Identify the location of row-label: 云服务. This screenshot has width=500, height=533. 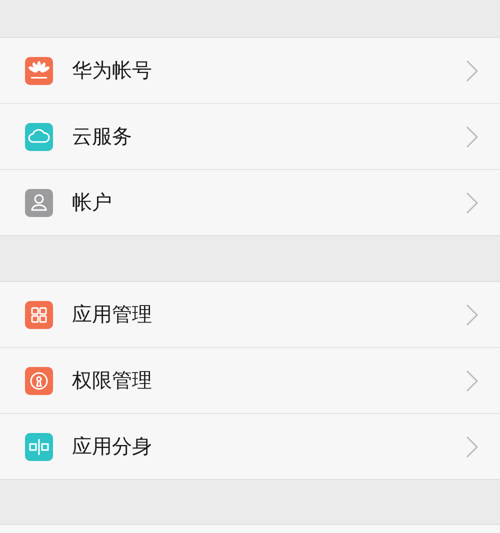
(102, 136).